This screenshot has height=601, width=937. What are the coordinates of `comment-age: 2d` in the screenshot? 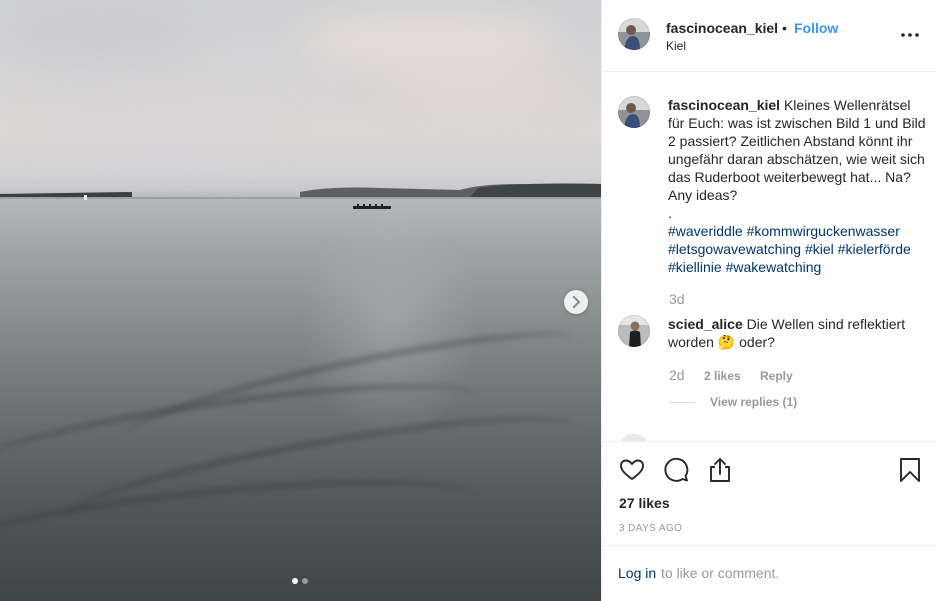 It's located at (677, 375).